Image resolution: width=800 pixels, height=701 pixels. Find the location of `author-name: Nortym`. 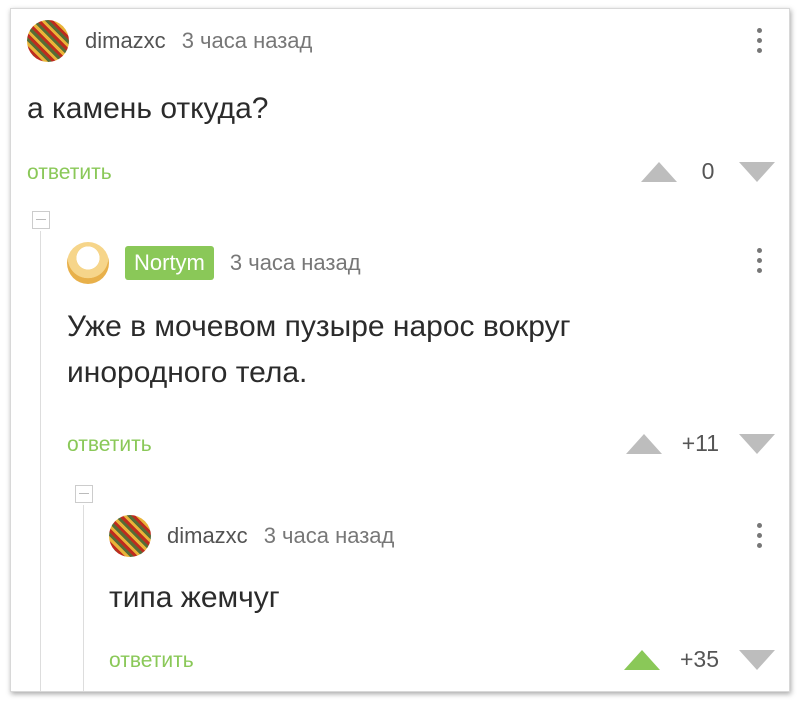

author-name: Nortym is located at coordinates (169, 263).